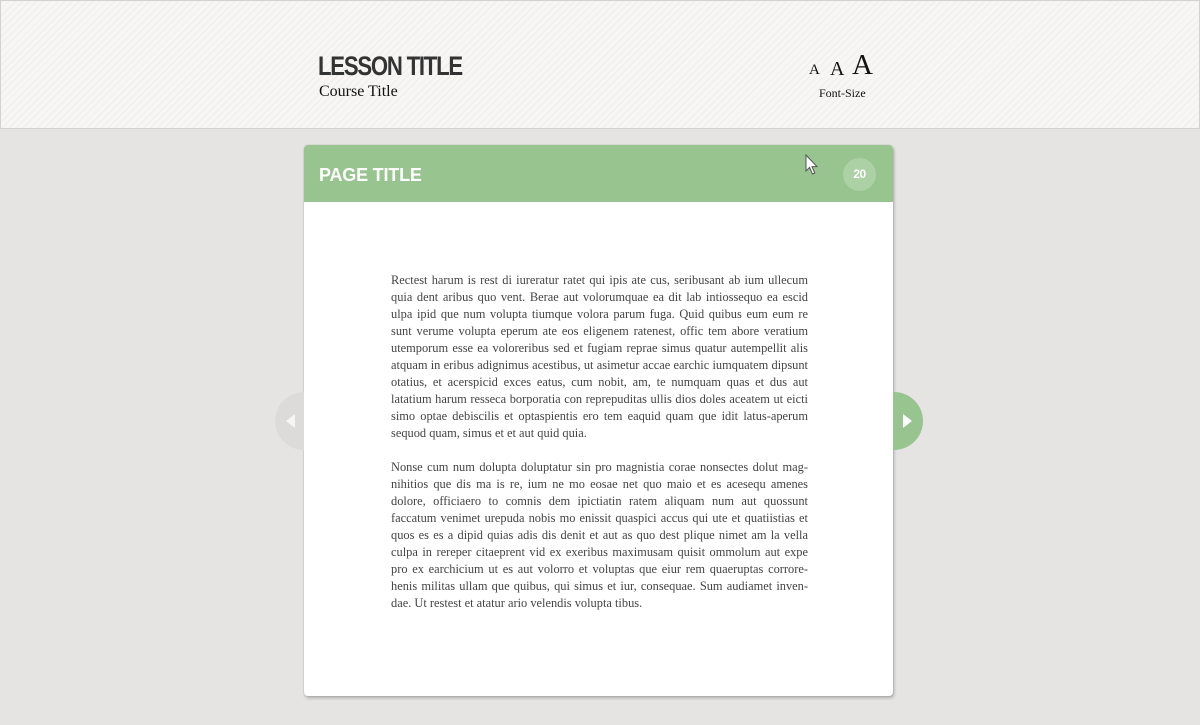 The height and width of the screenshot is (725, 1200). I want to click on font-size-controls: A A A Font-Size, so click(843, 76).